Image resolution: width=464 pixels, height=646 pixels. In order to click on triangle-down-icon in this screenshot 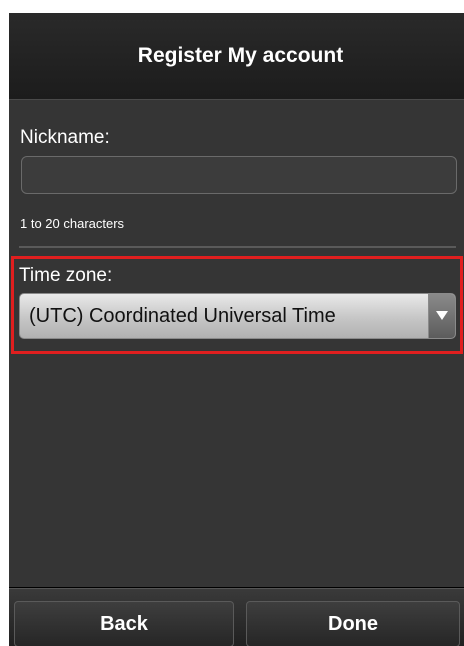, I will do `click(441, 316)`.